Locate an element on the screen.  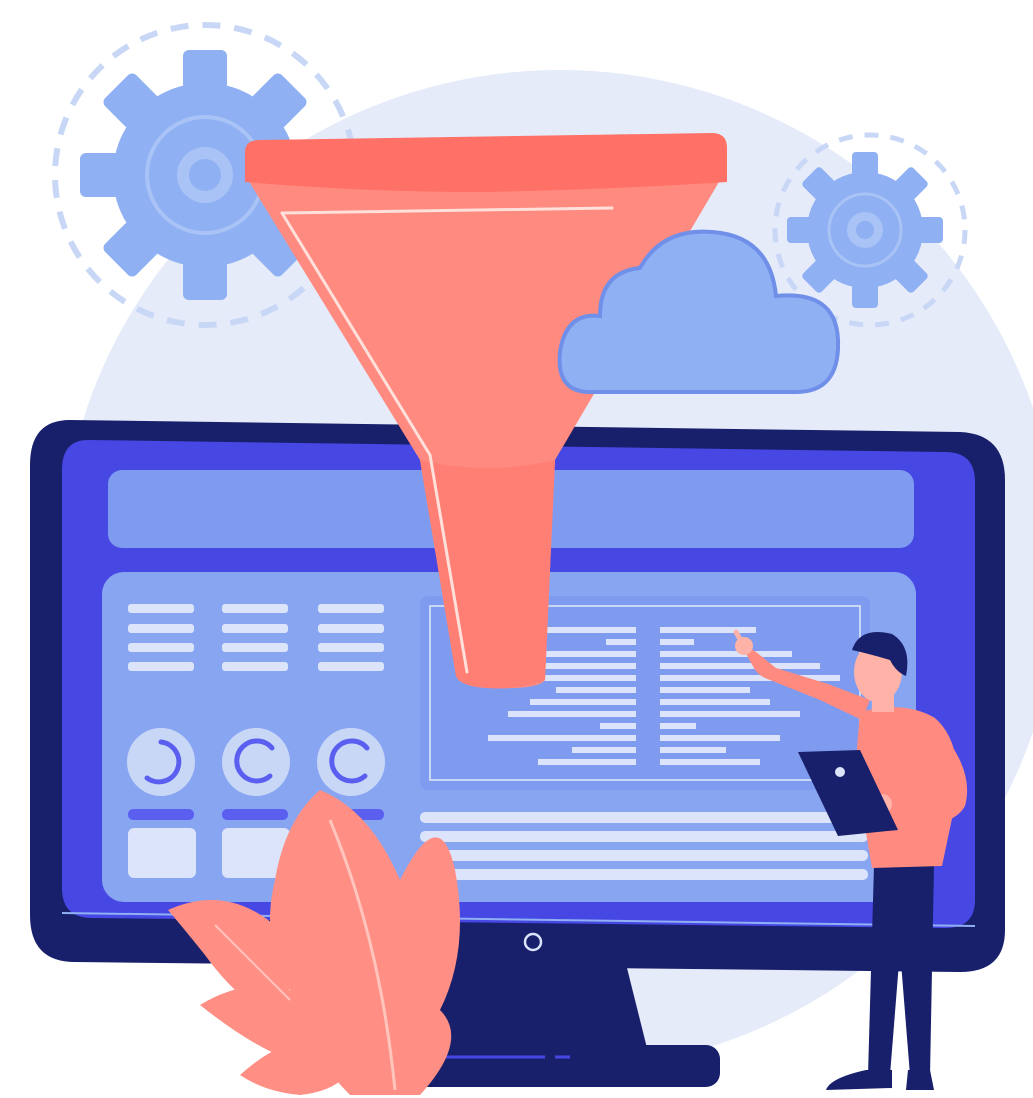
funnel-rim is located at coordinates (486, 162).